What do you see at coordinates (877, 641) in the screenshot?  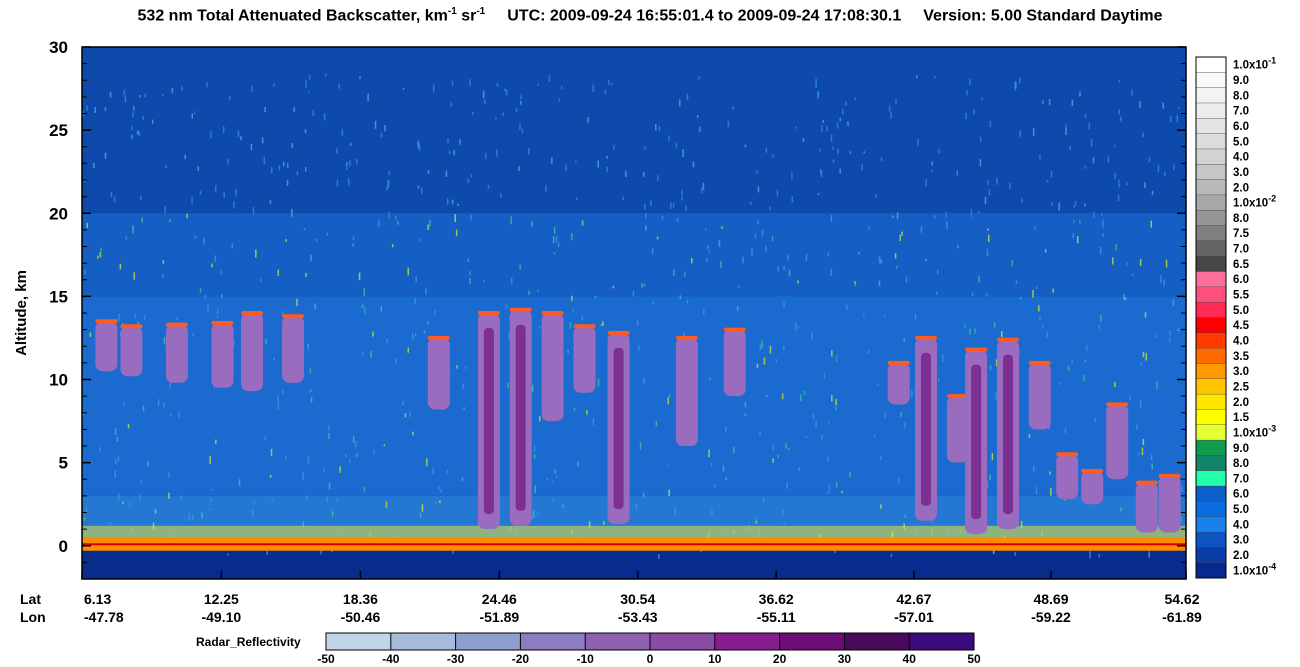 I see `reflectivity-cell` at bounding box center [877, 641].